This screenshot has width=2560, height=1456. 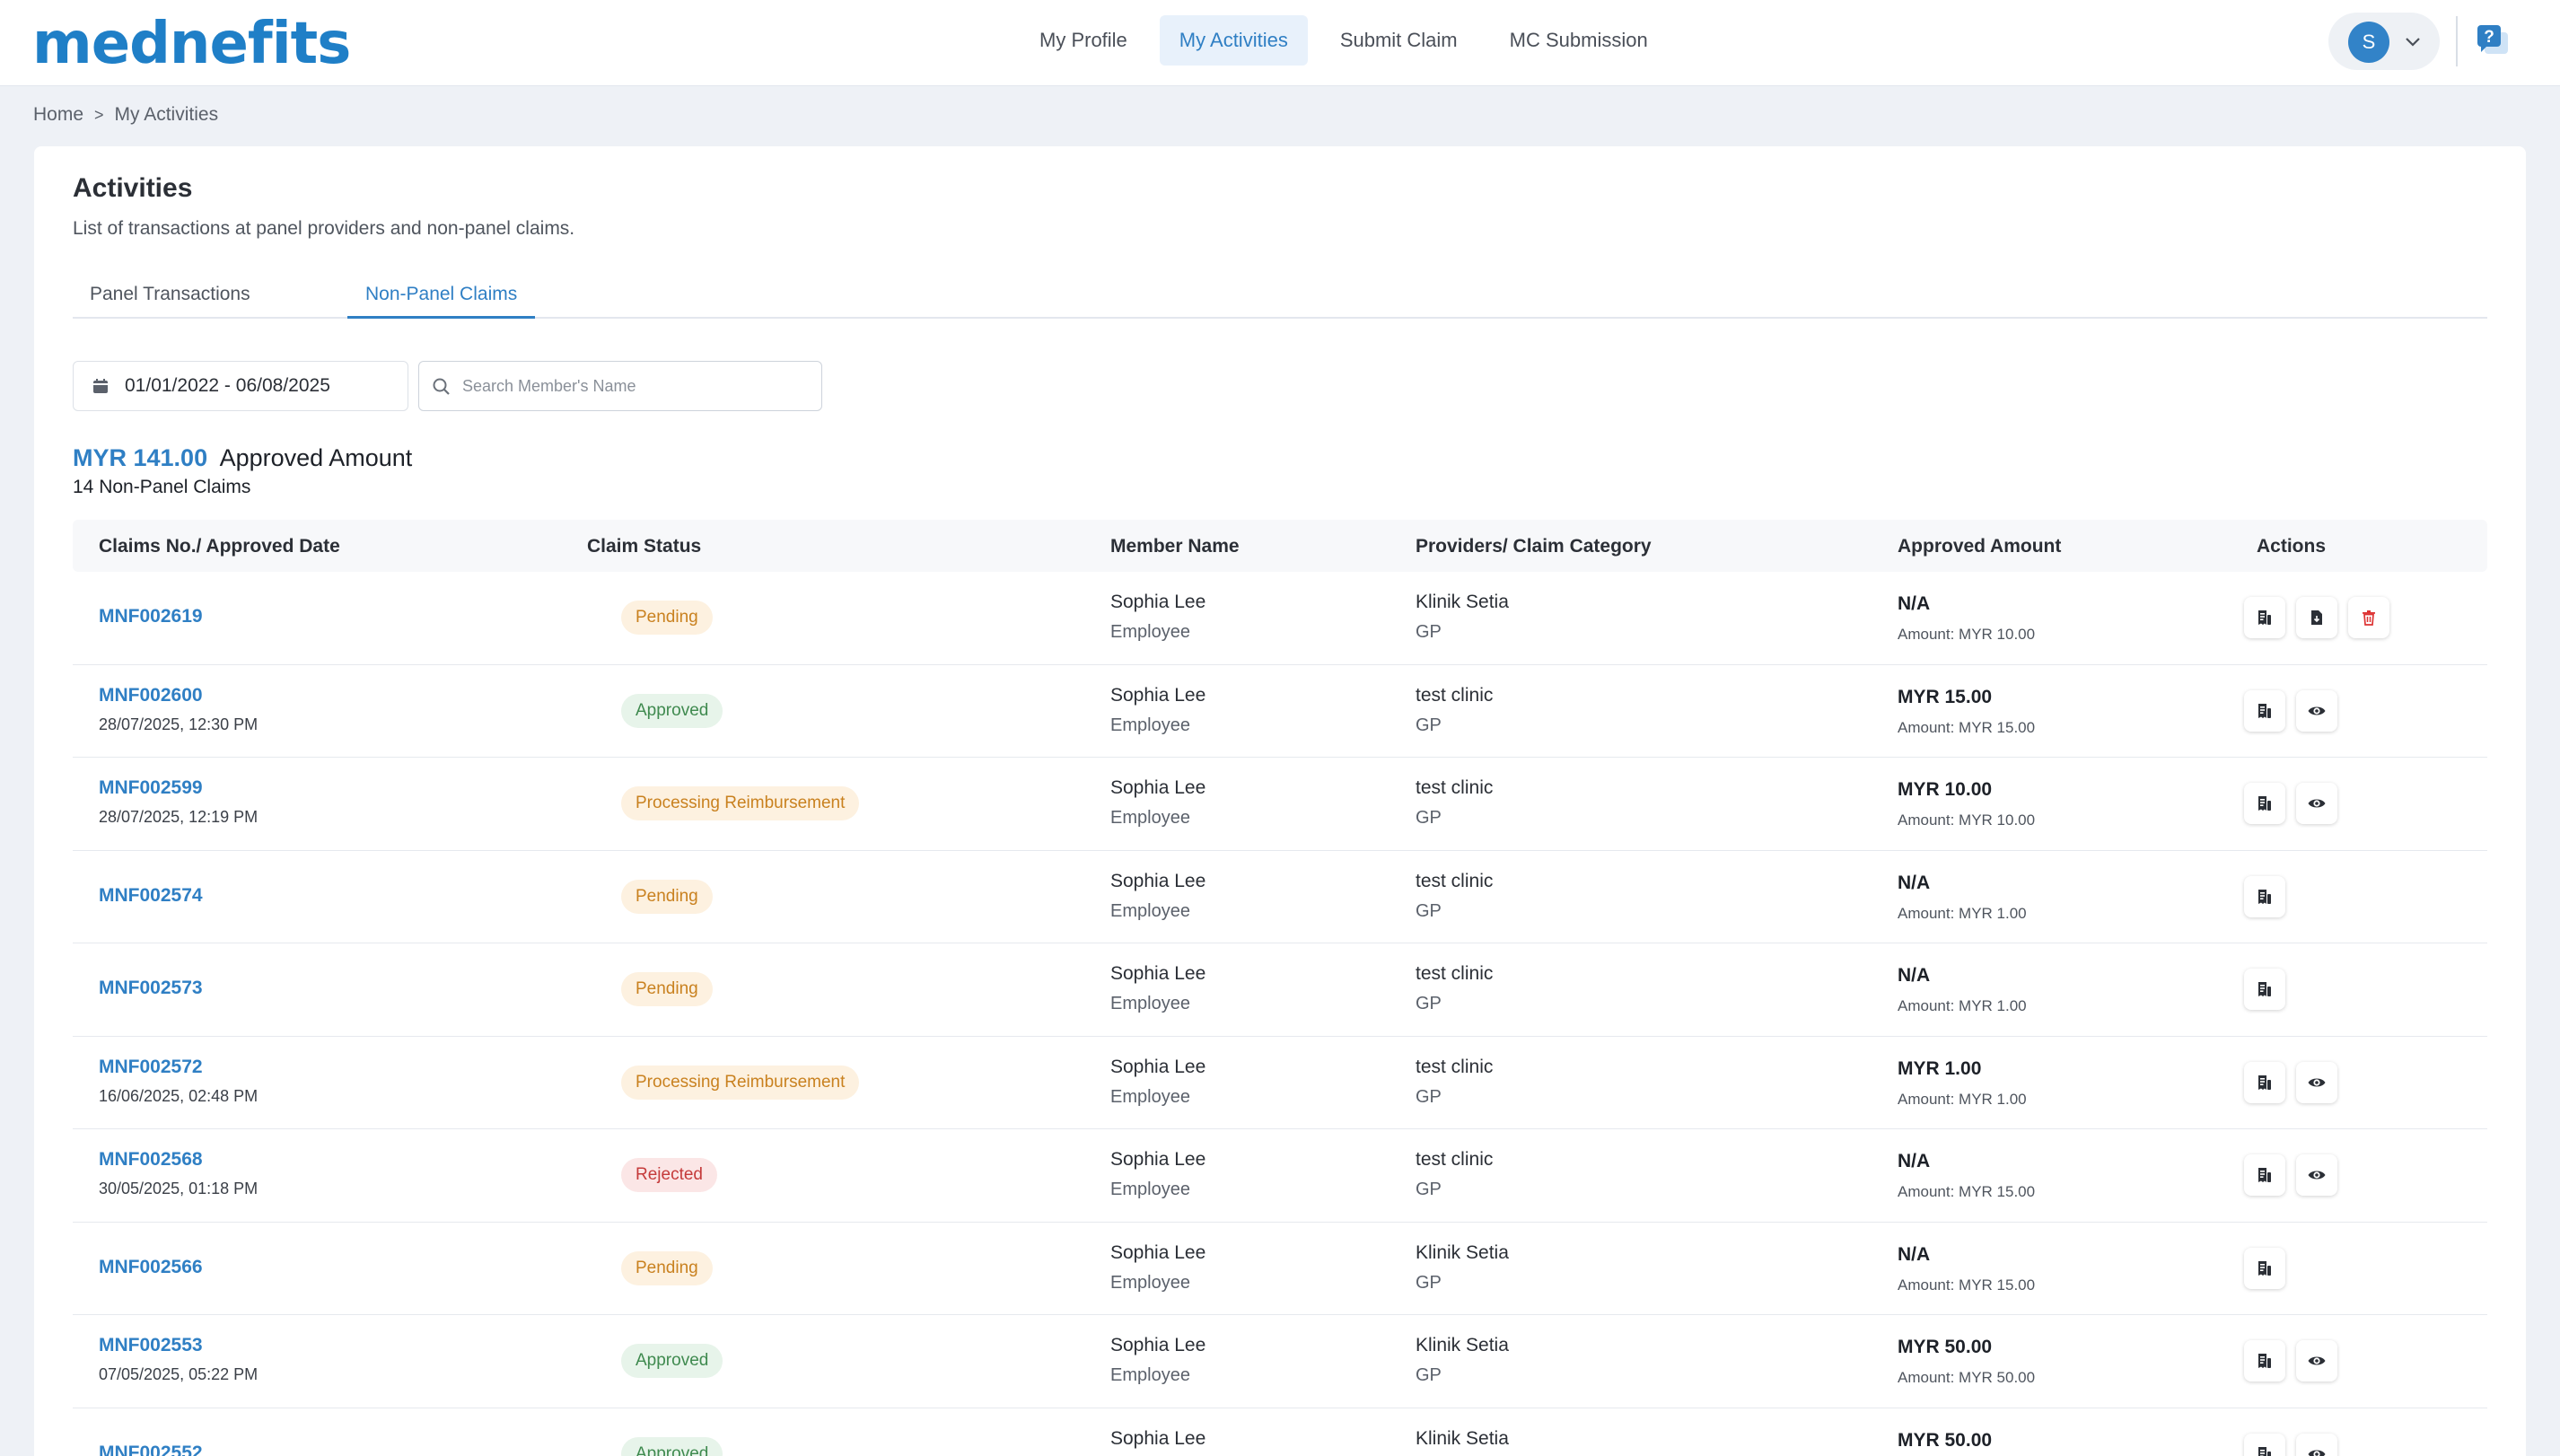 I want to click on claim-number-link: MNF002573, so click(x=151, y=989).